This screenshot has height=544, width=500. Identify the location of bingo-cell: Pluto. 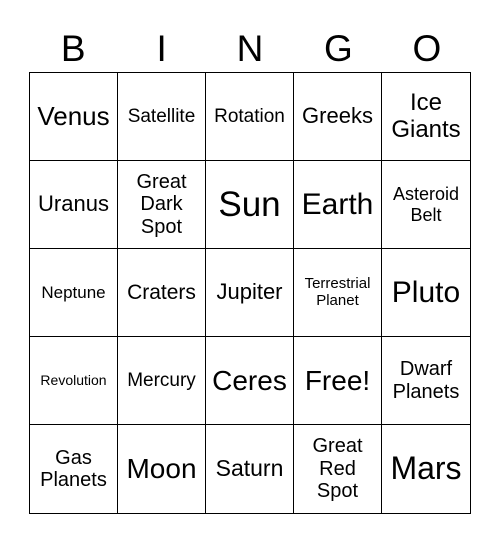
(426, 293).